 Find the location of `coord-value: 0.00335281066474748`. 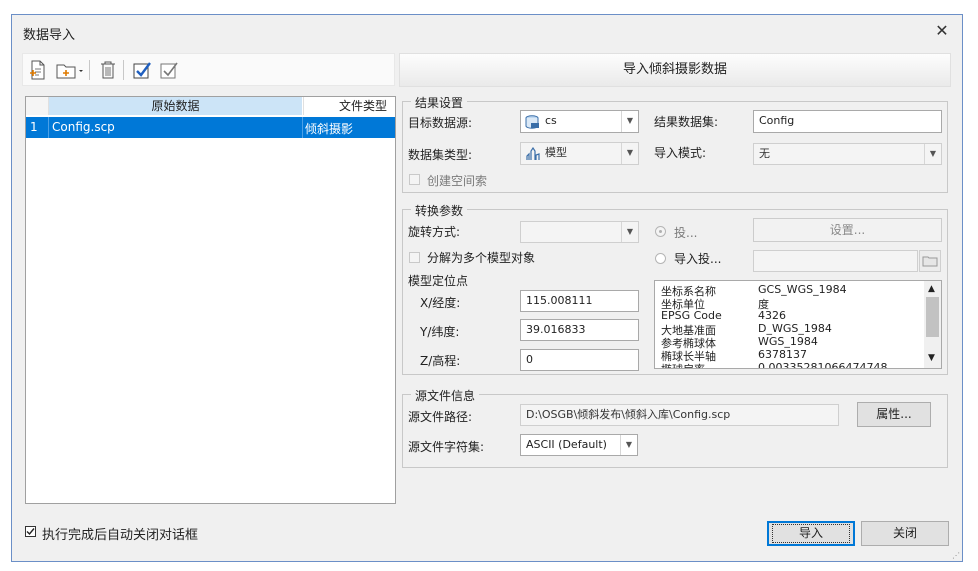

coord-value: 0.00335281066474748 is located at coordinates (823, 365).